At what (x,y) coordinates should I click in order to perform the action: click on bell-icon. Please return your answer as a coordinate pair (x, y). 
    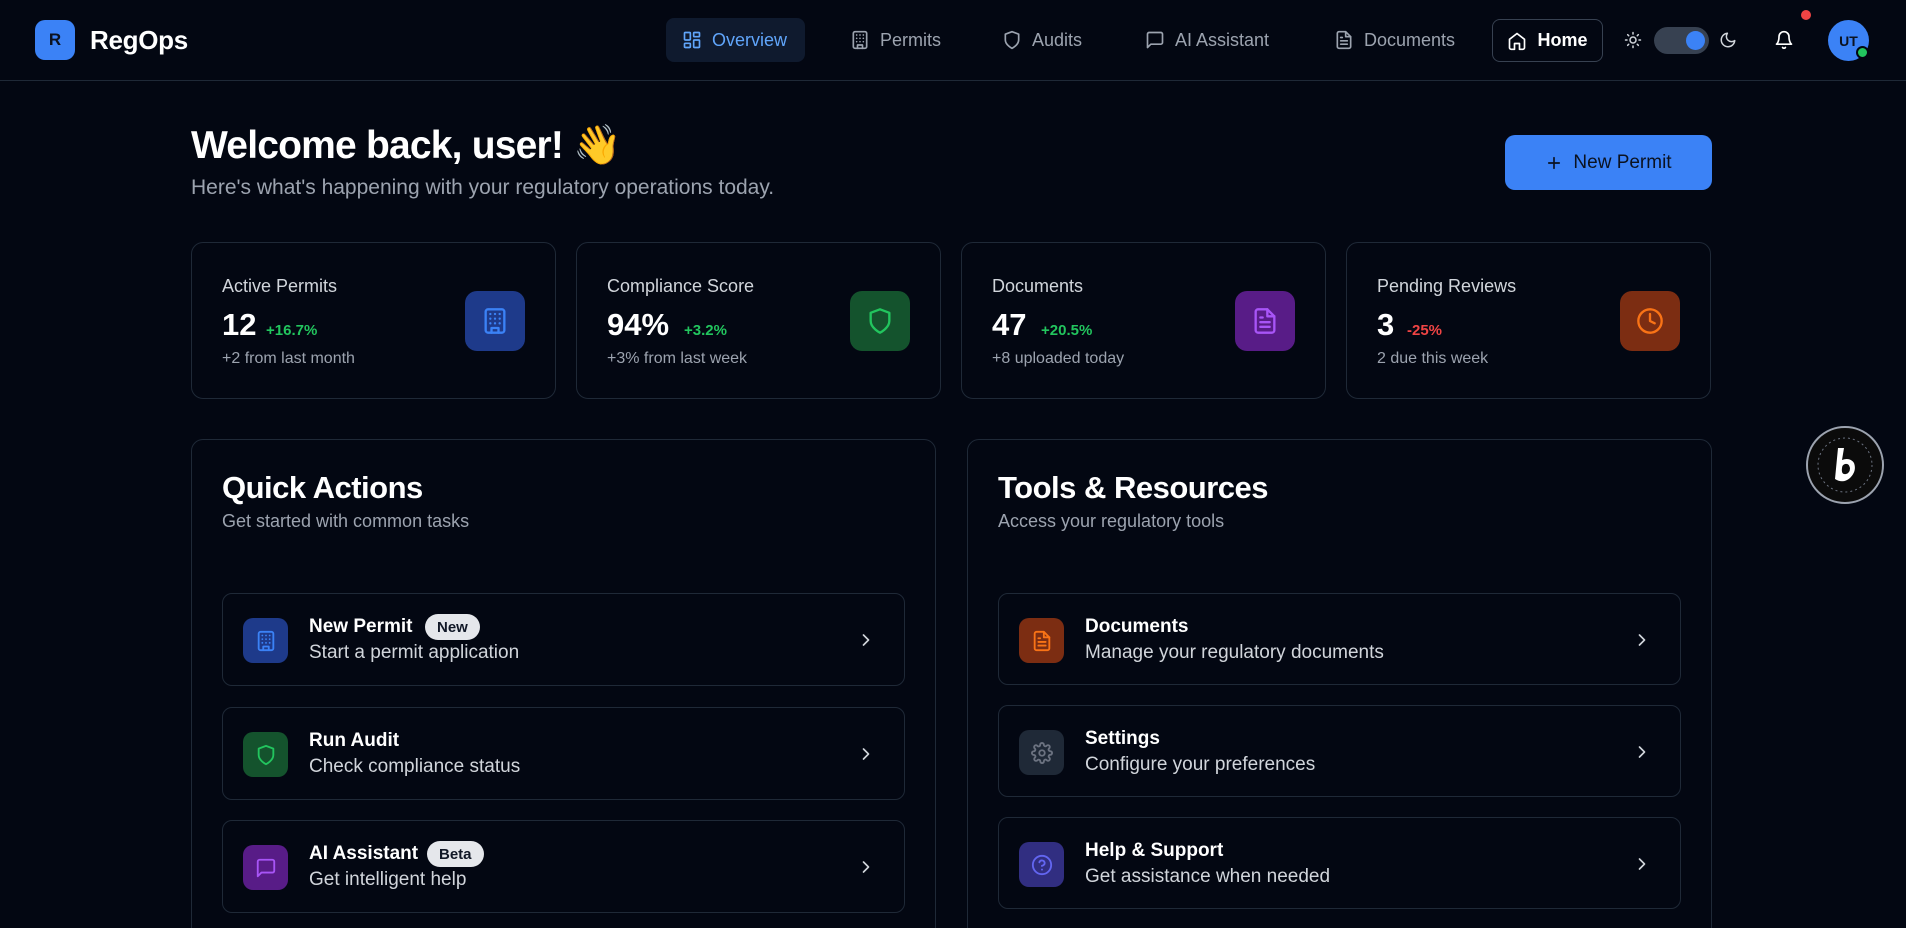
    Looking at the image, I should click on (1784, 40).